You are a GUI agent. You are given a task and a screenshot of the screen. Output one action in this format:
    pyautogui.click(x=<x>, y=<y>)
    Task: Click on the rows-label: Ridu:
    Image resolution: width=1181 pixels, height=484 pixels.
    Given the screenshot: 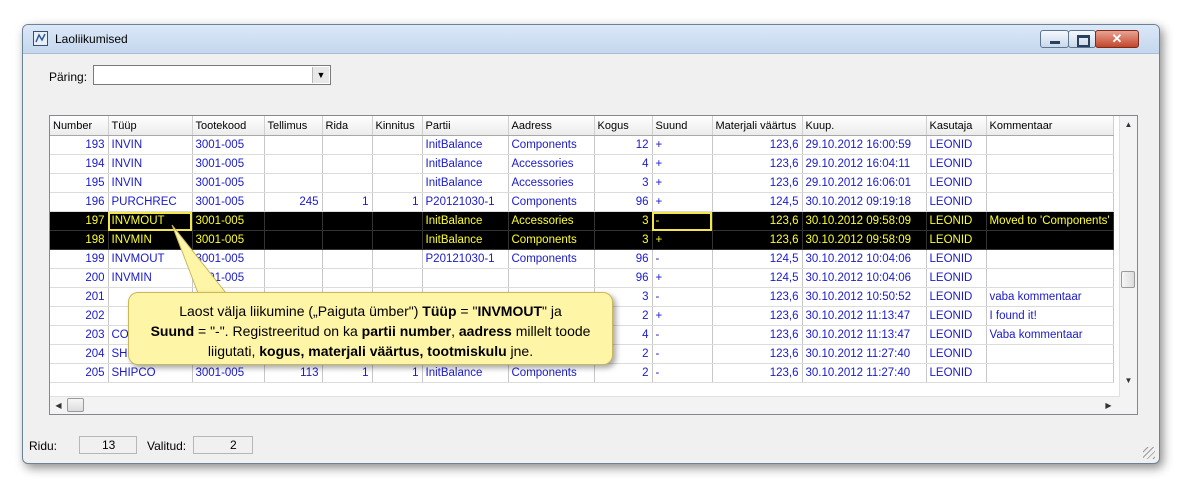 What is the action you would take?
    pyautogui.click(x=43, y=446)
    